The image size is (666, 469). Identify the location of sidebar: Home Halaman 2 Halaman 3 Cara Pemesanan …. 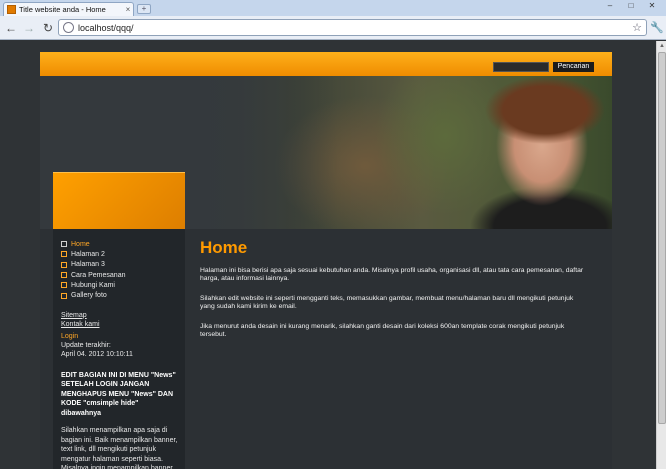
(119, 349).